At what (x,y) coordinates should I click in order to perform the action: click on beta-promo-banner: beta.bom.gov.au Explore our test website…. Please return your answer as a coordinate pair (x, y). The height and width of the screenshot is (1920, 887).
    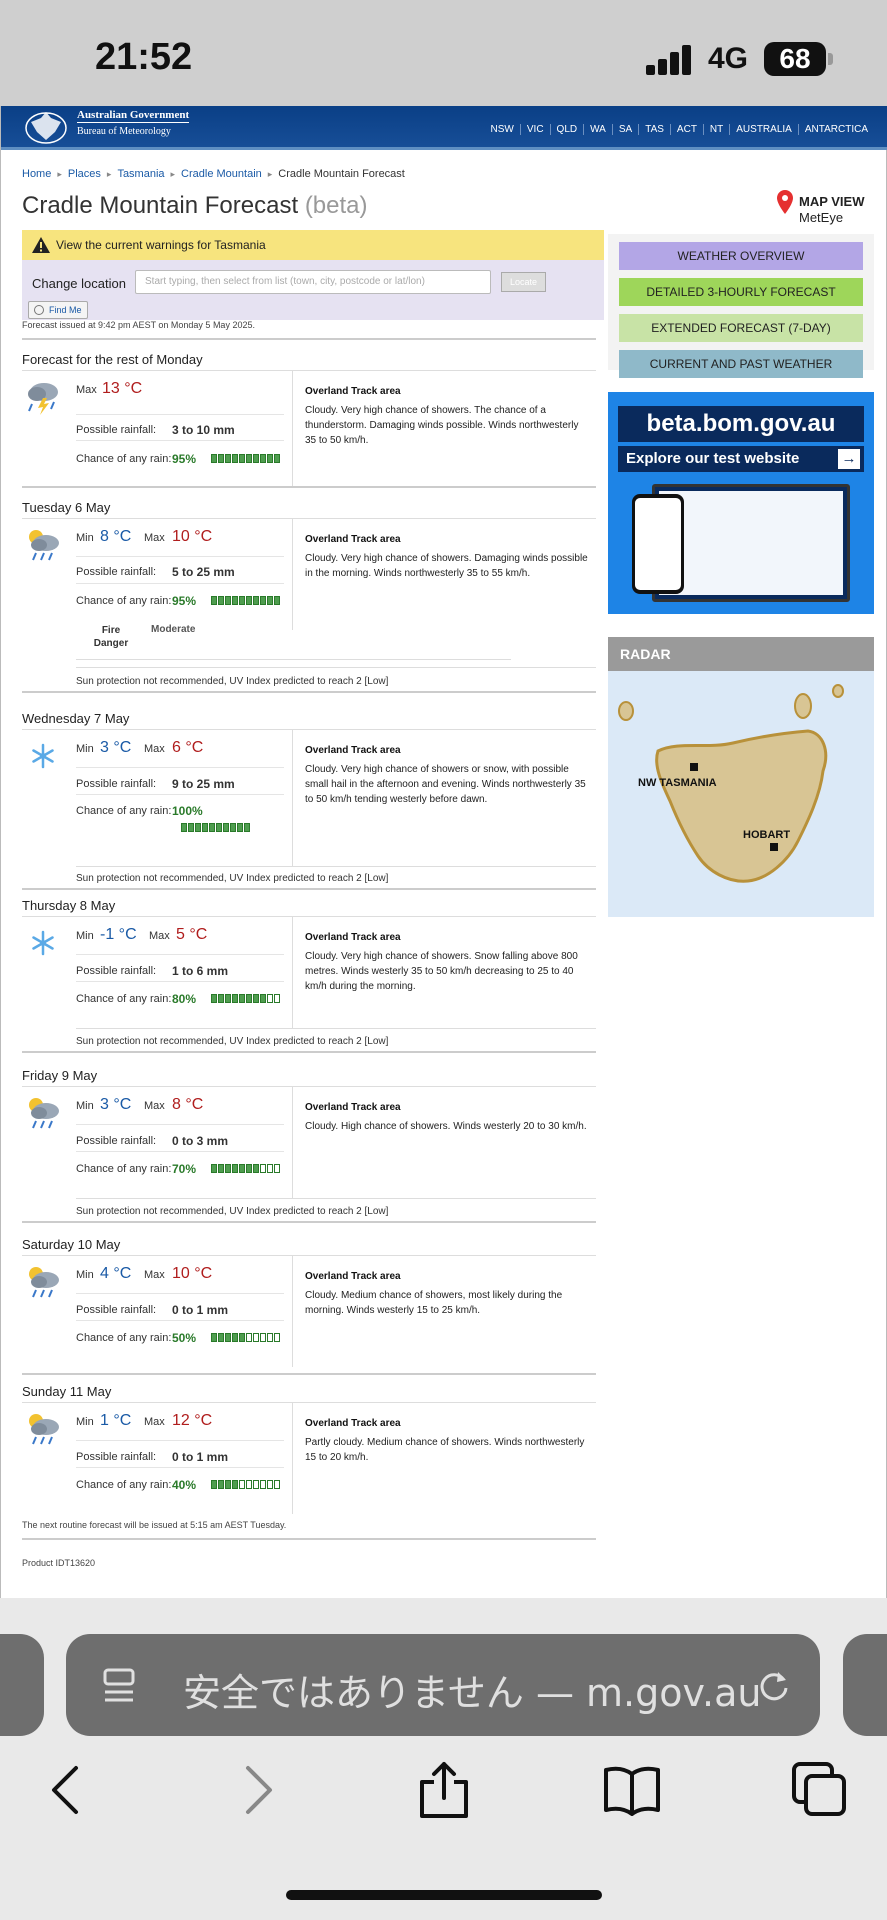
    Looking at the image, I should click on (741, 503).